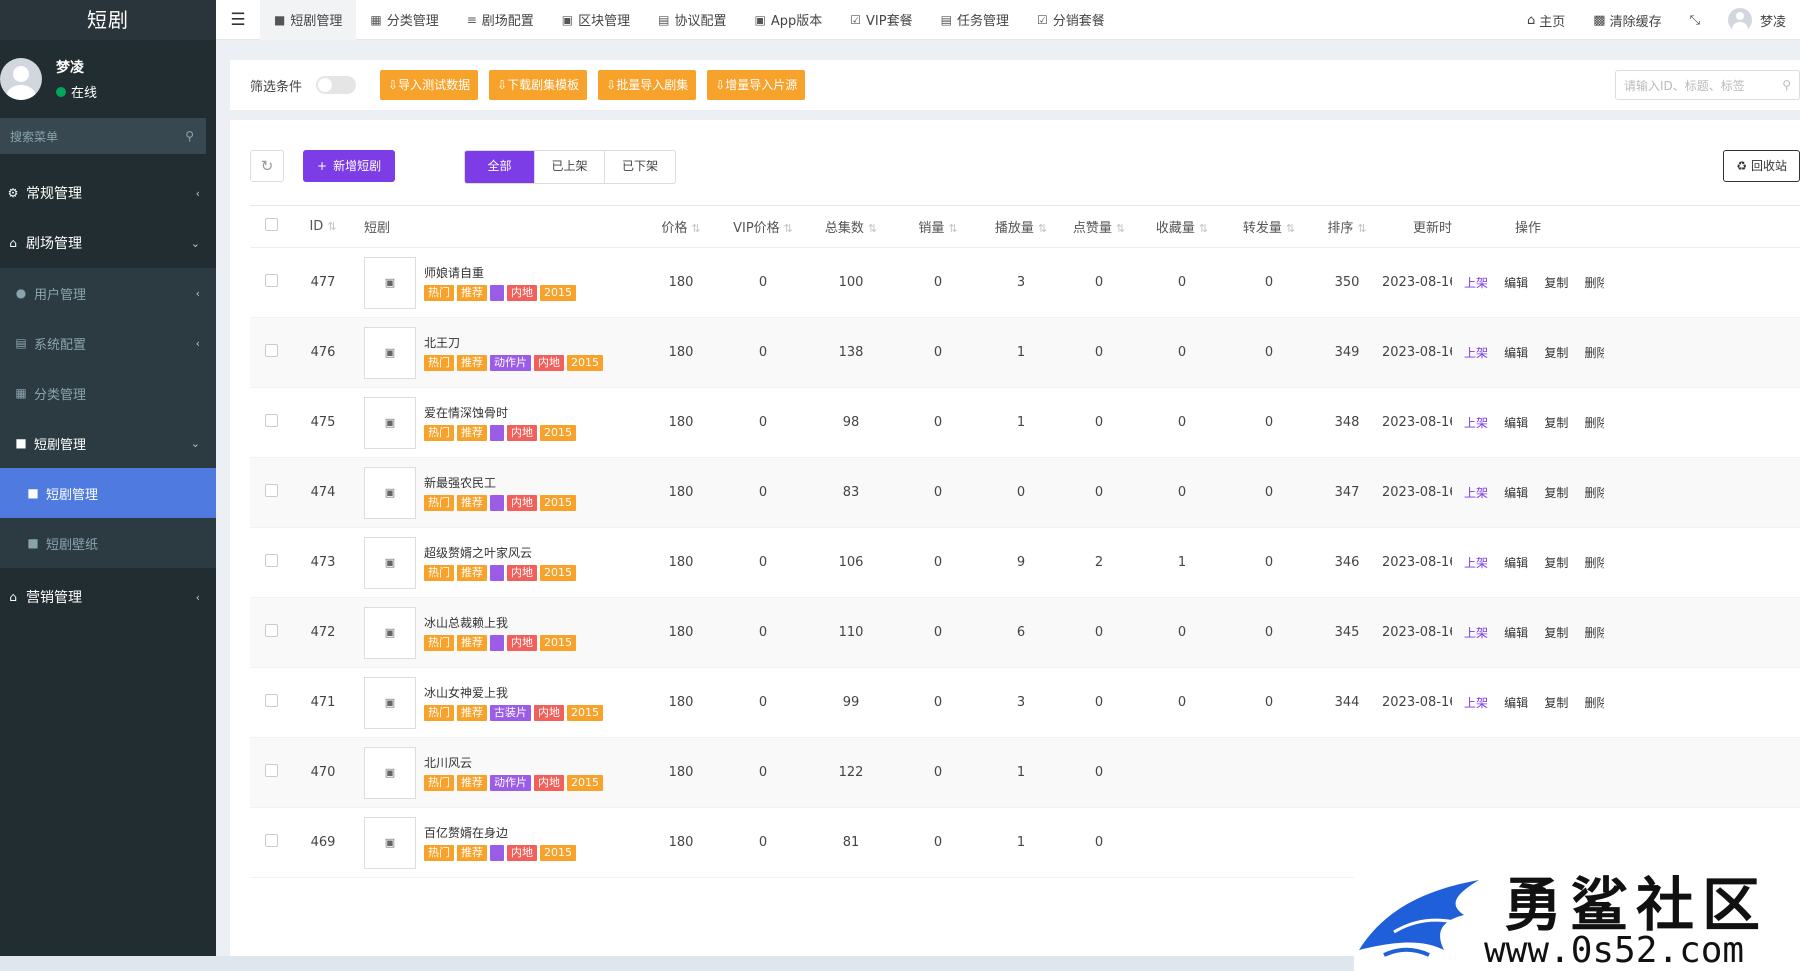 Image resolution: width=1800 pixels, height=971 pixels. Describe the element at coordinates (1707, 85) in the screenshot. I see `search-input: 请输入ID、标题、标签 ⚲` at that location.